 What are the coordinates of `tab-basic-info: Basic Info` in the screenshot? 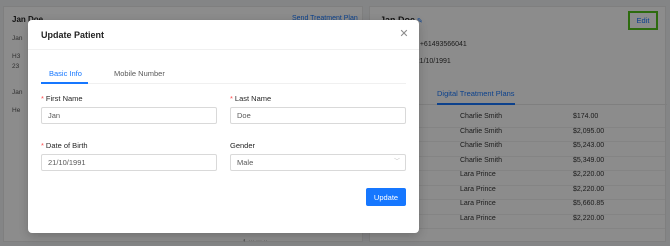 It's located at (65, 73).